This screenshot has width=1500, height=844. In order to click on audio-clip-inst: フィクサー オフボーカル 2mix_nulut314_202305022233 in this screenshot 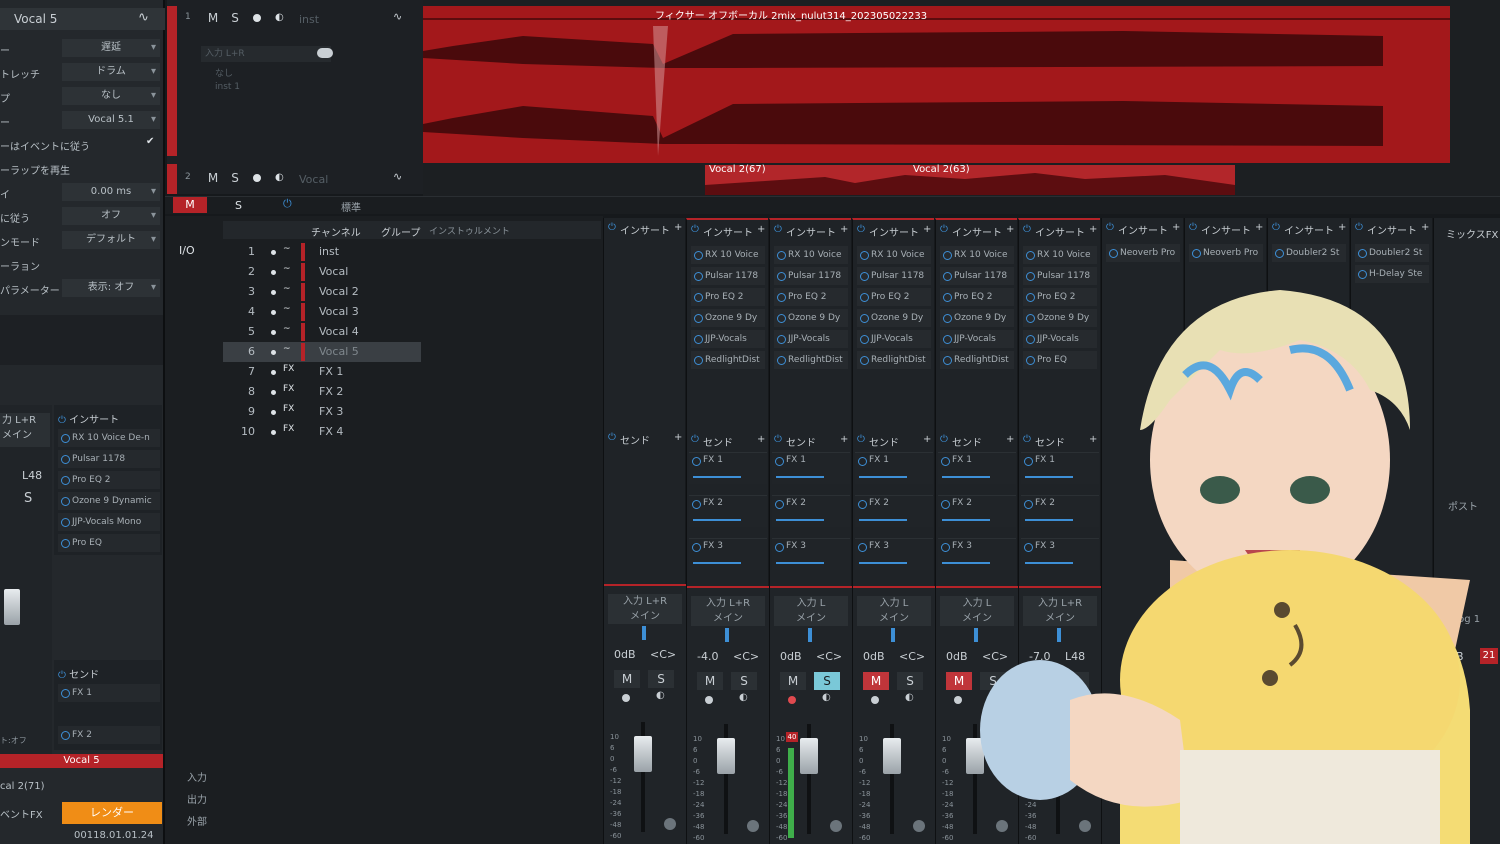, I will do `click(936, 84)`.